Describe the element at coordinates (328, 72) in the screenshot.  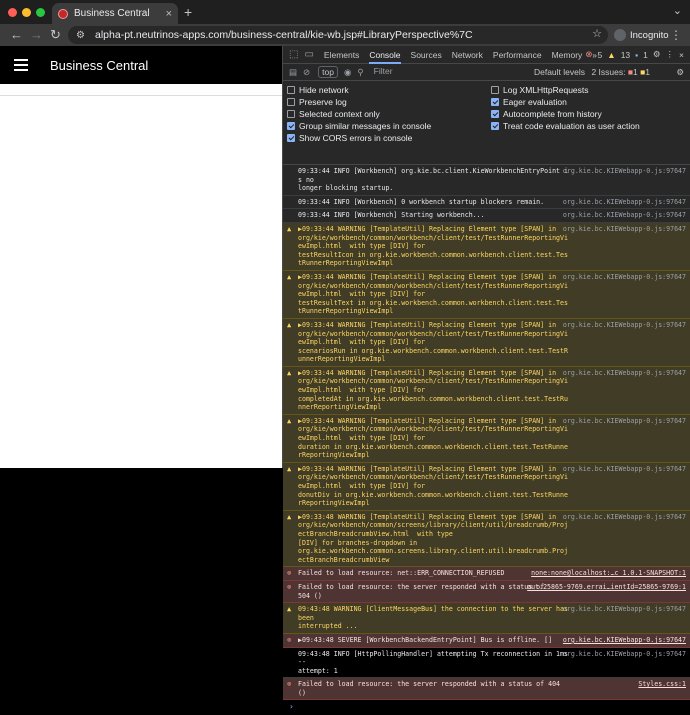
I see `context-selector: top` at that location.